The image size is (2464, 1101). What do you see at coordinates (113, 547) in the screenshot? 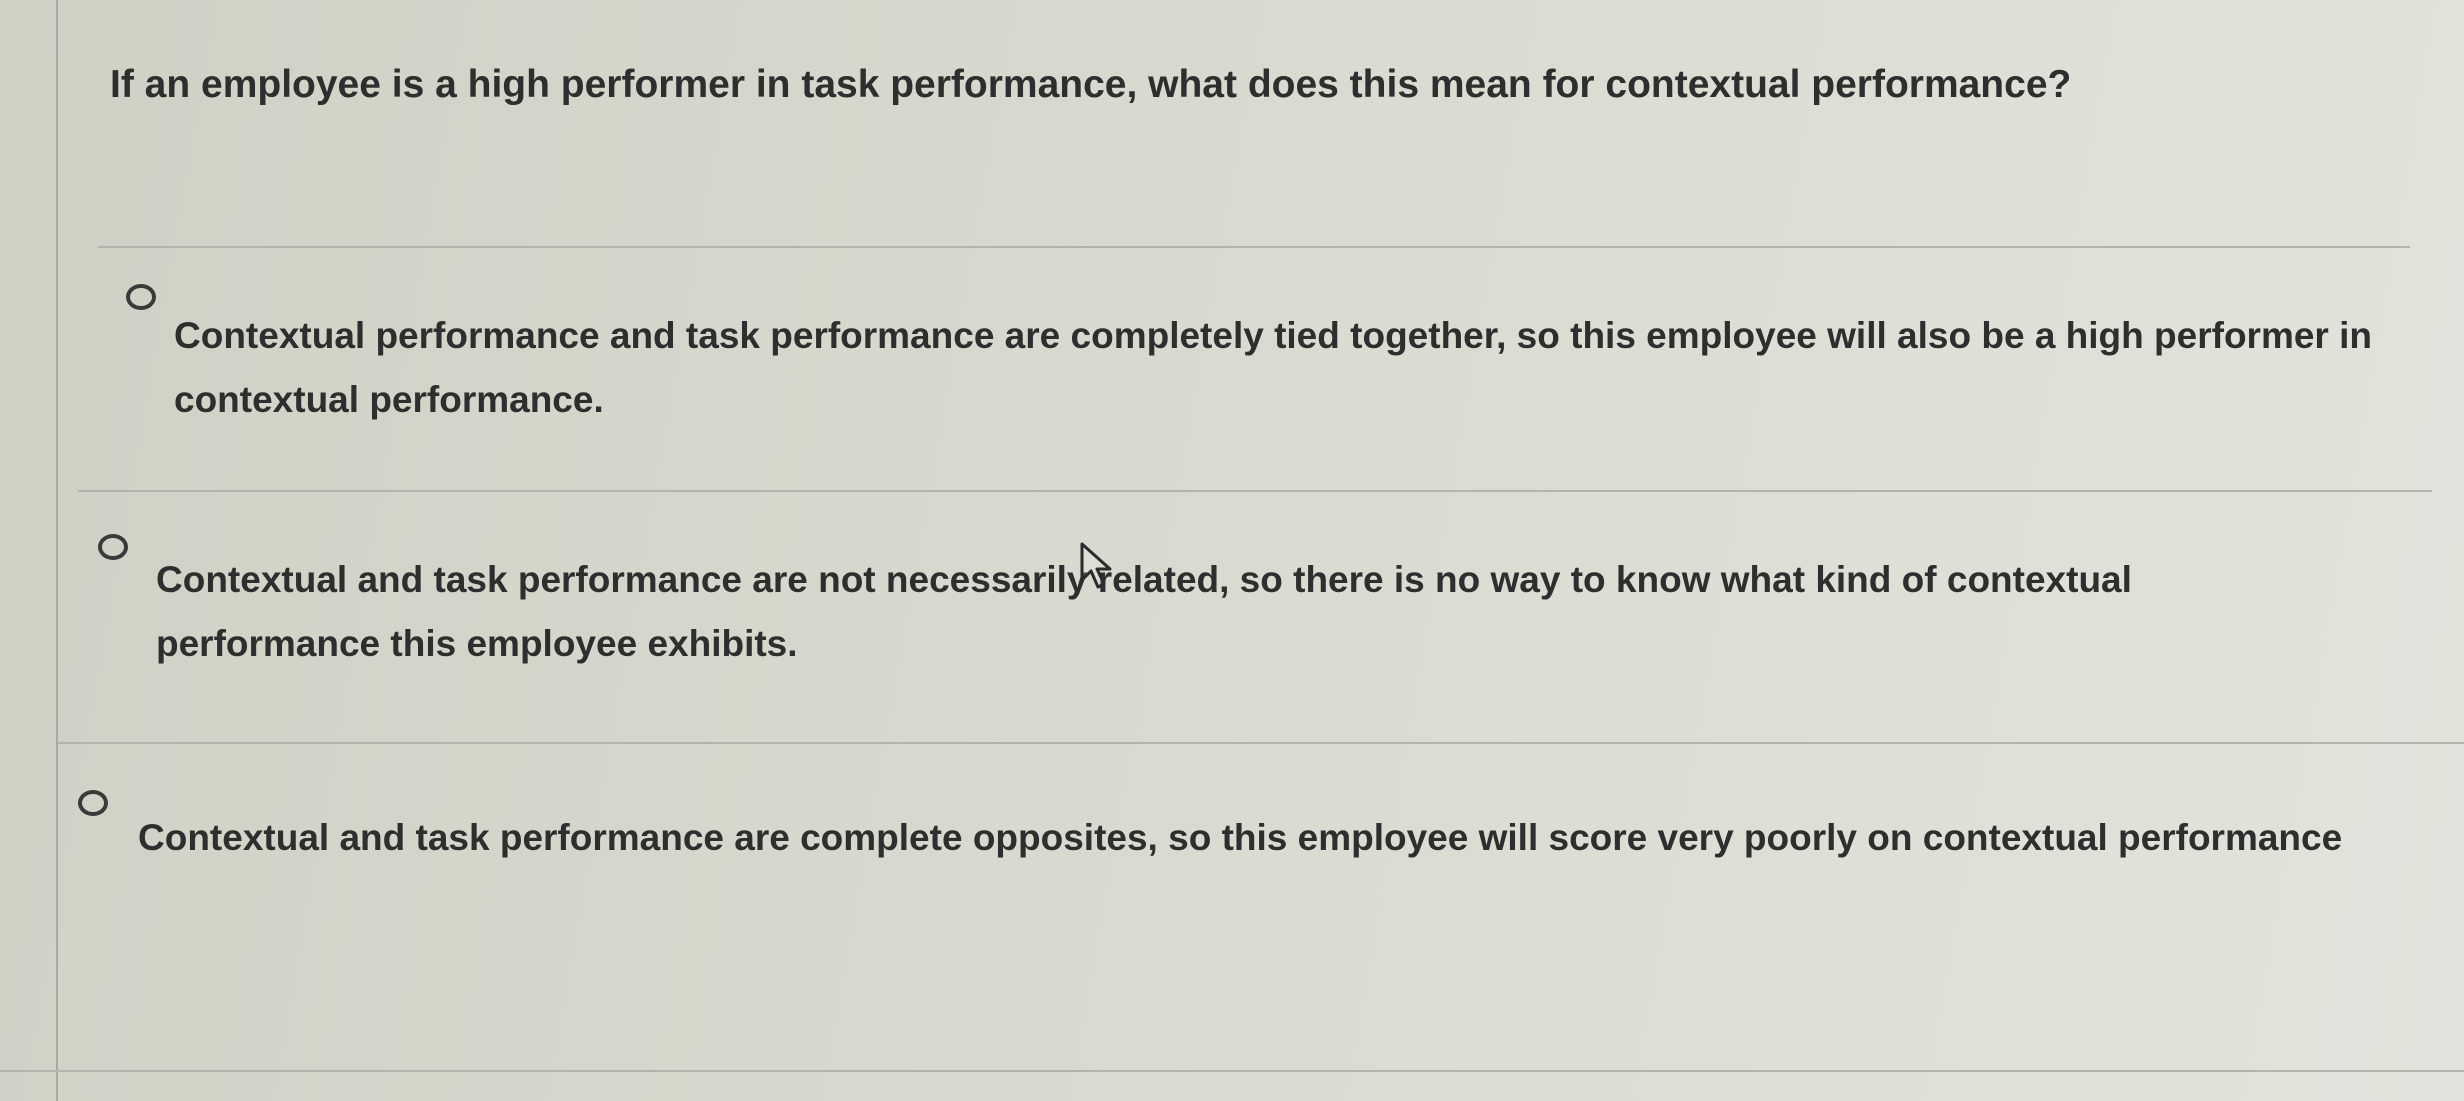
I see `option-2-radio` at bounding box center [113, 547].